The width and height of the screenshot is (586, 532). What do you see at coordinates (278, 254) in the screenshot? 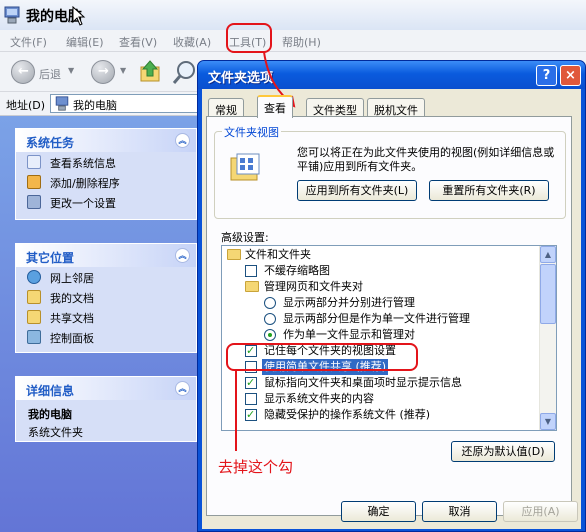
I see `tree-label: 文件和文件夹` at bounding box center [278, 254].